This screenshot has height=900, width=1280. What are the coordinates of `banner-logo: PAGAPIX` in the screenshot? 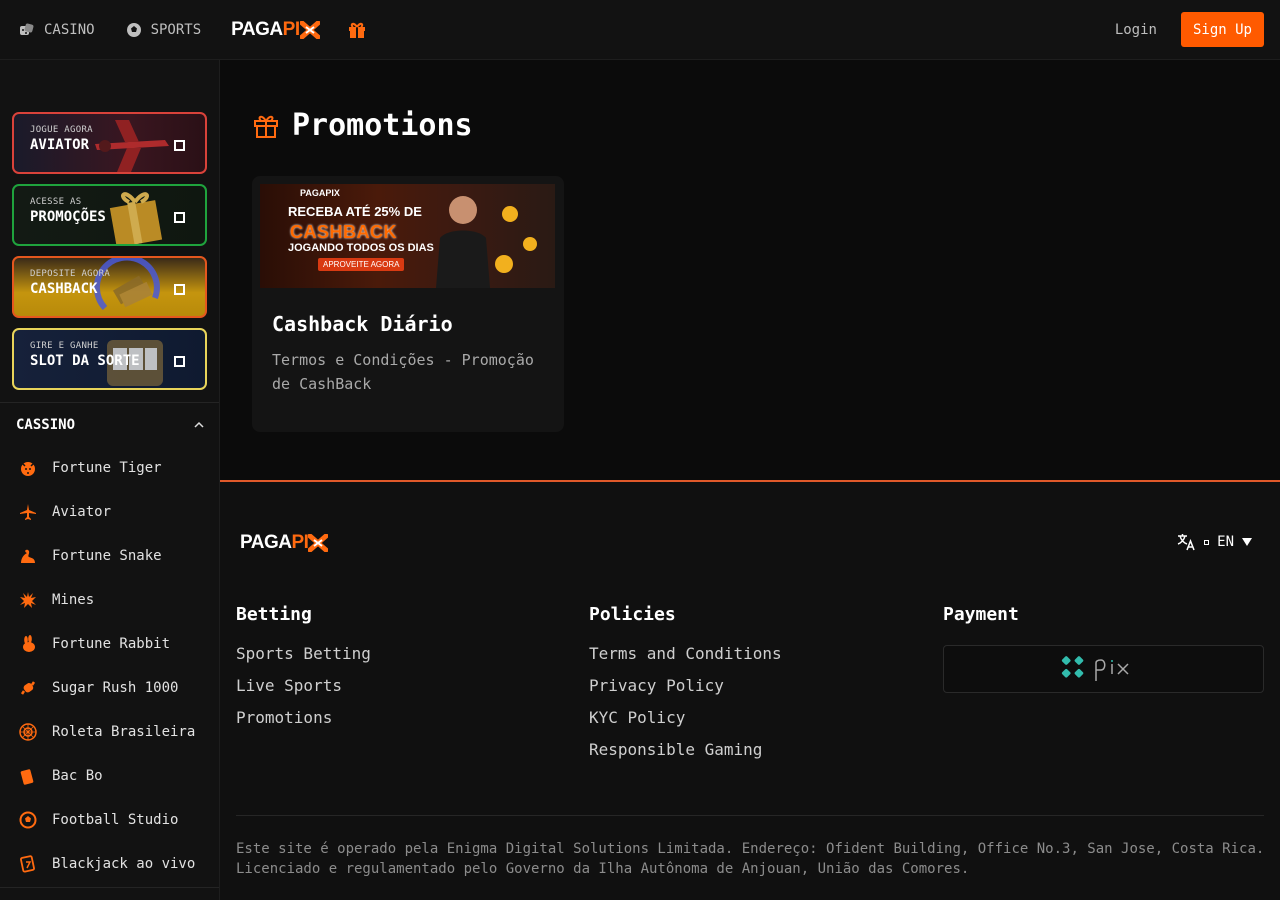 It's located at (320, 193).